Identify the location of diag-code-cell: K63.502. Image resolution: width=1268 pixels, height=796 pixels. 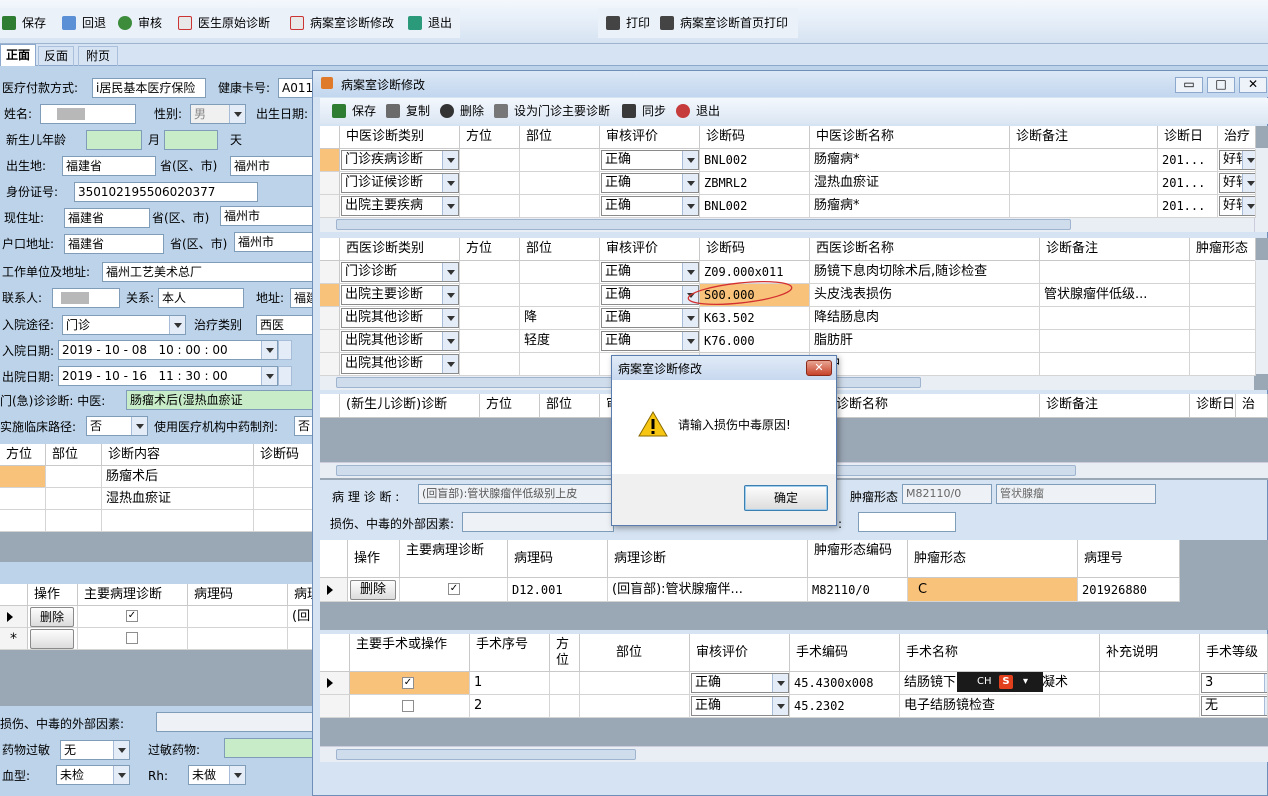
(755, 318).